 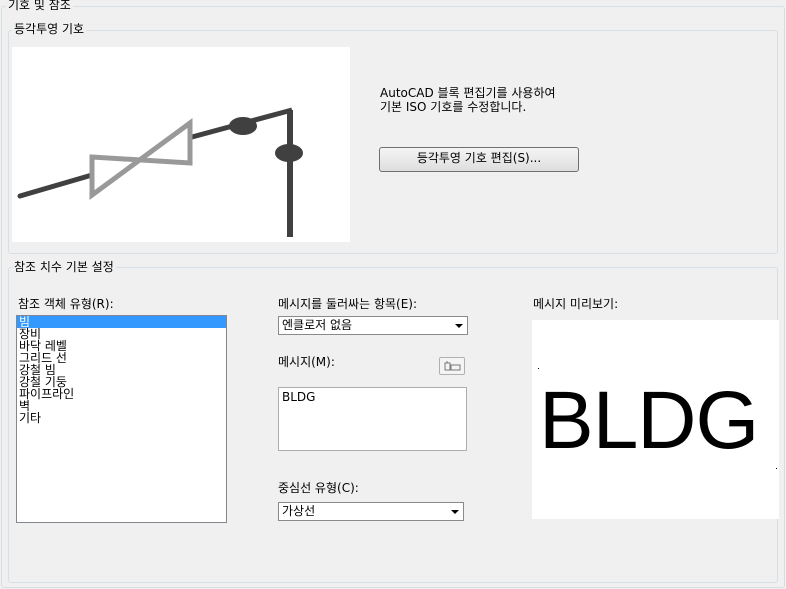 I want to click on object-type-list: 빔 장비 바닥 레벨 그리드 선 강철 빔 강철 기둥 파이프라인 벽 기타, so click(x=121, y=419).